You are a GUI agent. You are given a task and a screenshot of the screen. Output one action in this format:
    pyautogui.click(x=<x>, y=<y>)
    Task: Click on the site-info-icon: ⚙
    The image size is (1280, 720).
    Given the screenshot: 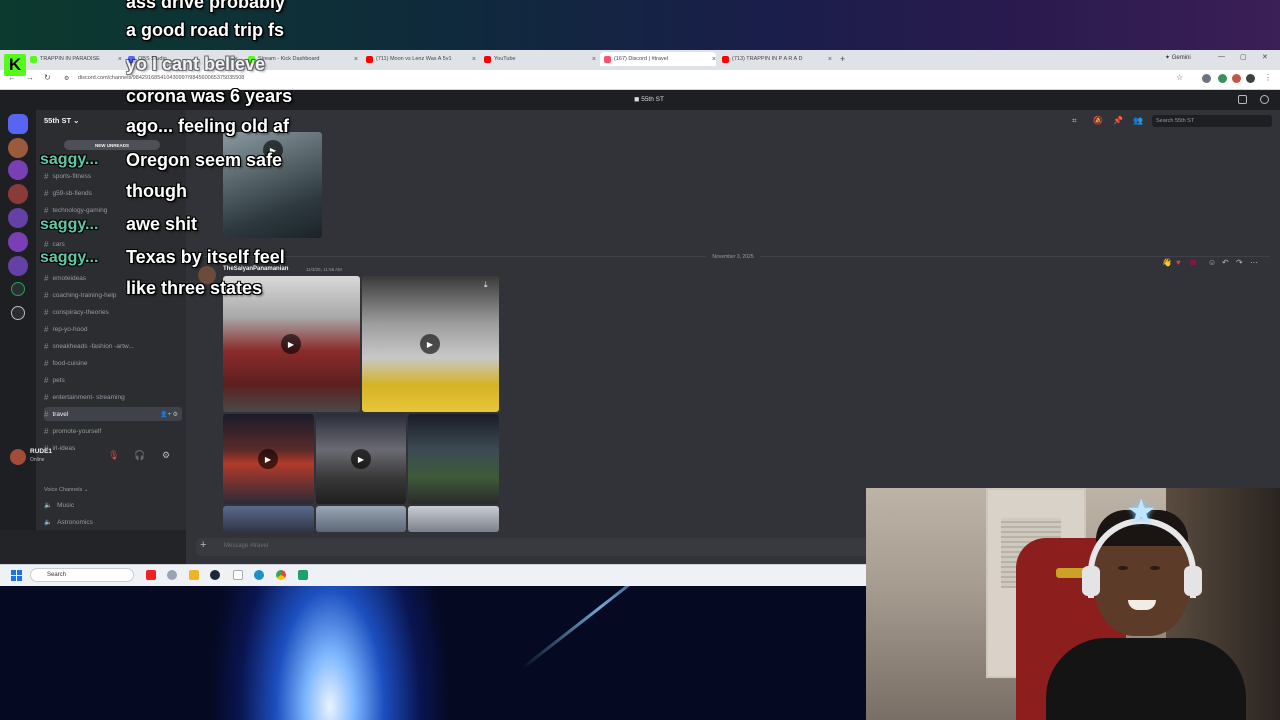 What is the action you would take?
    pyautogui.click(x=66, y=78)
    